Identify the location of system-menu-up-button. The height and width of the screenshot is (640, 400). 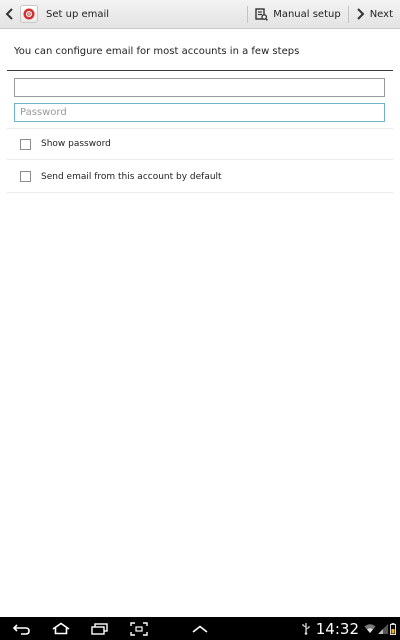
(200, 628).